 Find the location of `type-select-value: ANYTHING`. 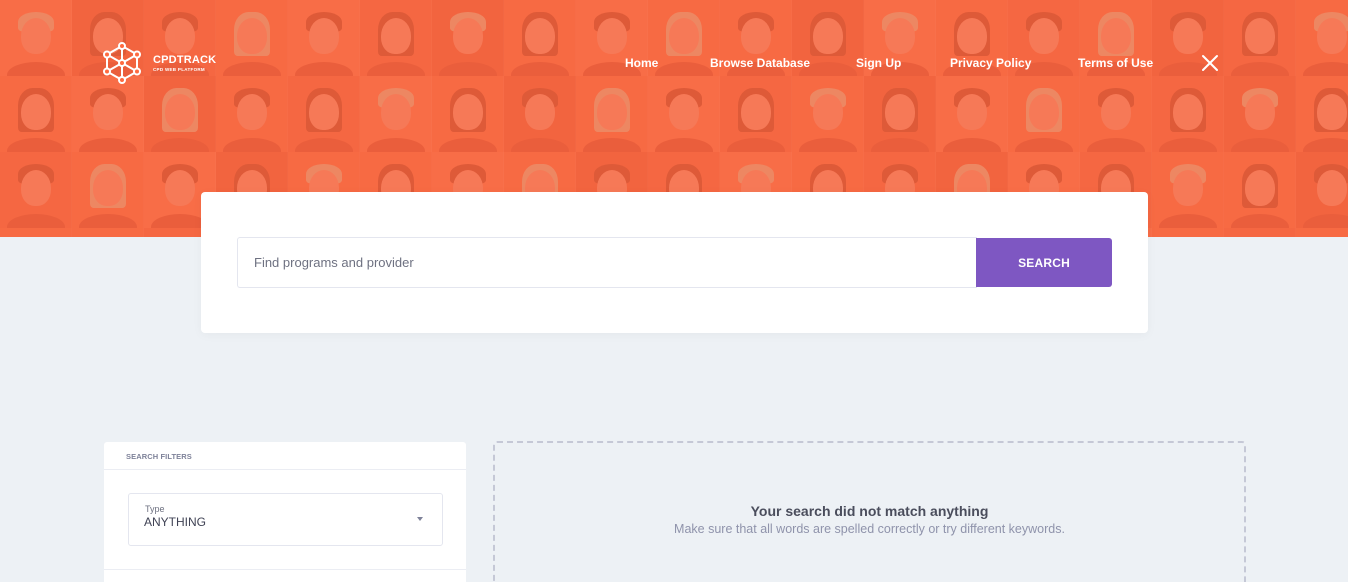

type-select-value: ANYTHING is located at coordinates (175, 522).